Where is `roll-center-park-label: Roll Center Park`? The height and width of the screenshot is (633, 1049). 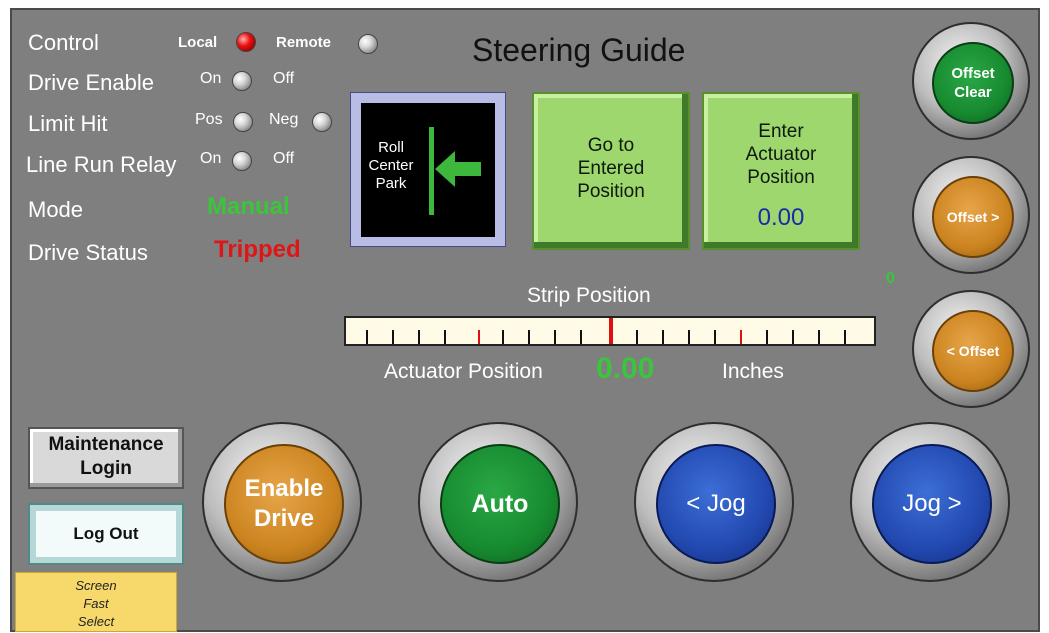
roll-center-park-label: Roll Center Park is located at coordinates (391, 166).